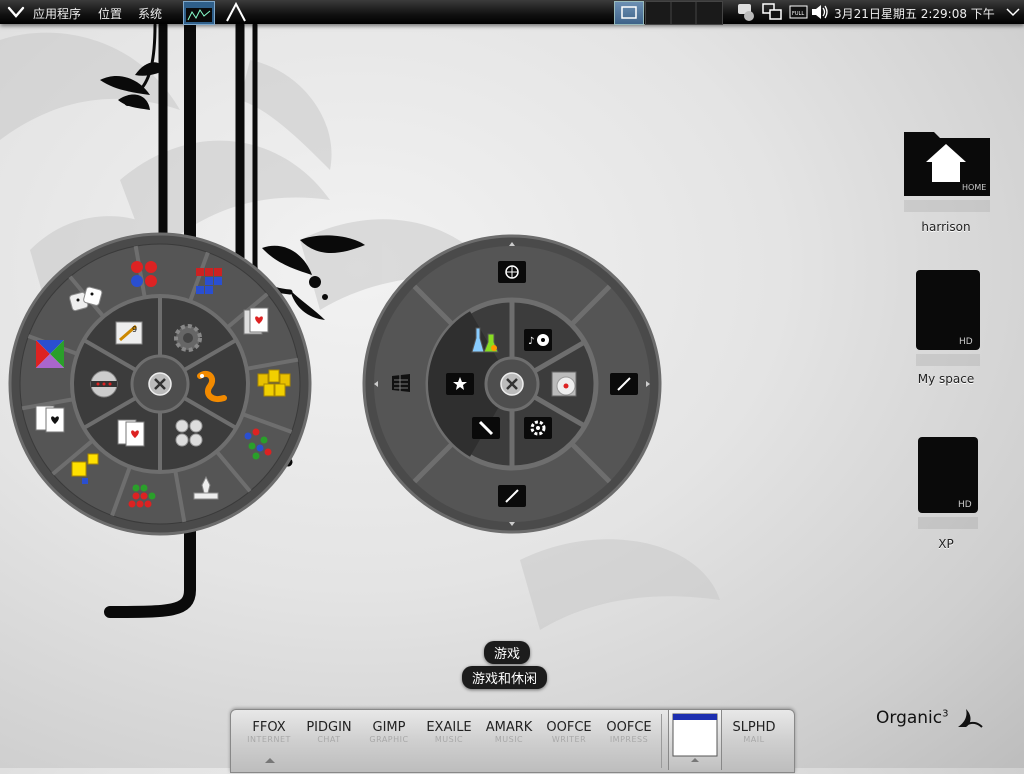 The height and width of the screenshot is (774, 1024). I want to click on dock-item-sub: CHAT, so click(329, 739).